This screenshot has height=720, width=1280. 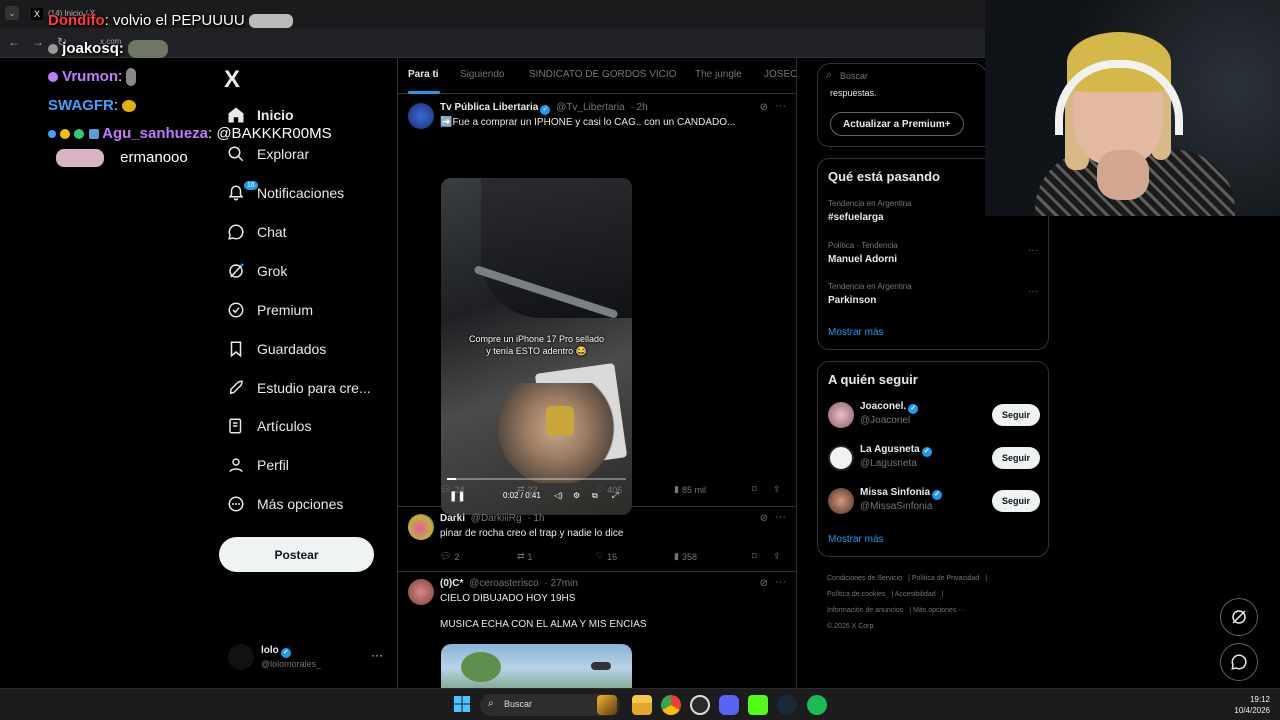 What do you see at coordinates (463, 705) in the screenshot?
I see `windows-start-icon` at bounding box center [463, 705].